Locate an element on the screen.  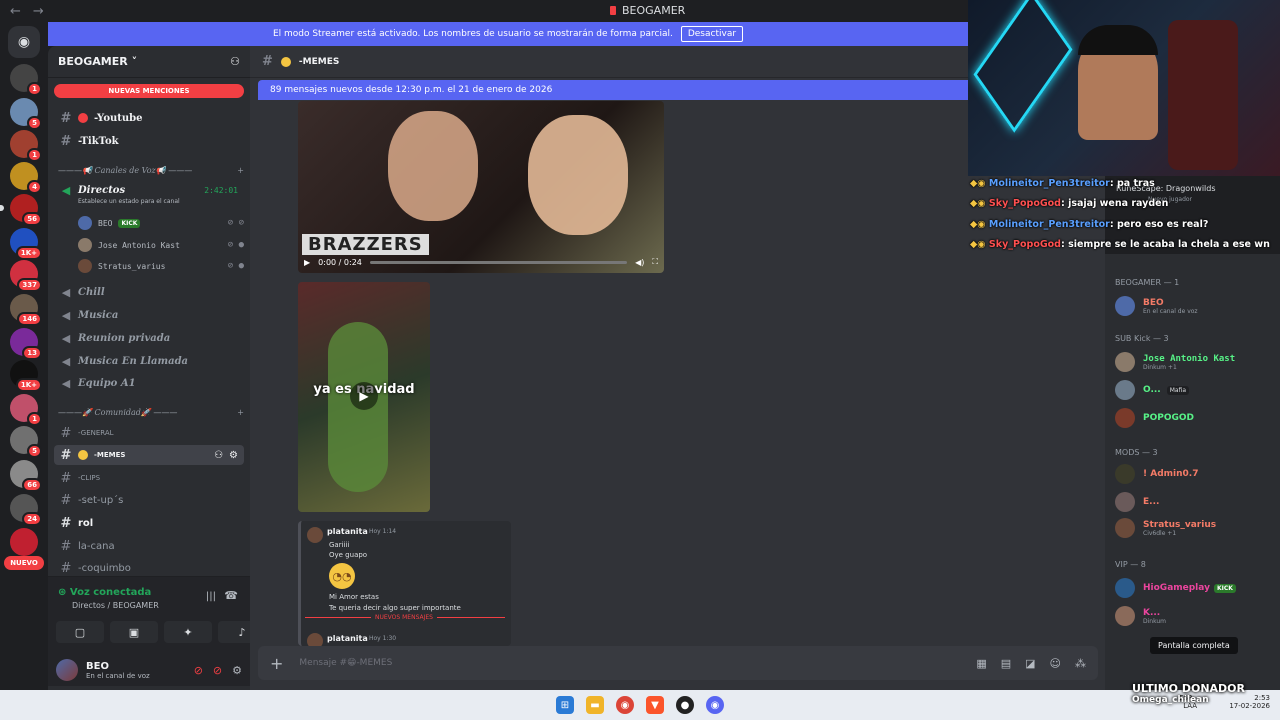
video-clip-attachment: ya es navidad ▶ is located at coordinates (364, 397).